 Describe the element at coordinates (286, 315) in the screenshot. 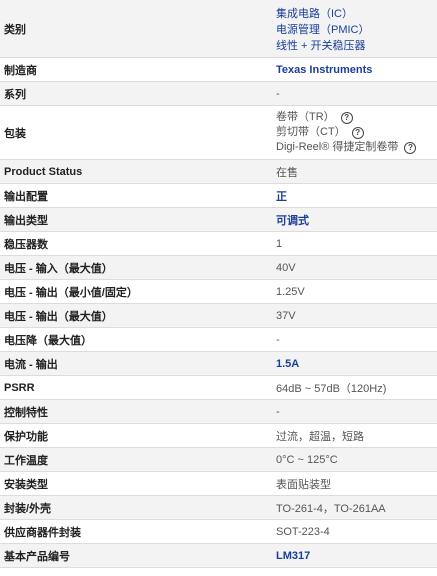

I see `row-value: 37V` at that location.